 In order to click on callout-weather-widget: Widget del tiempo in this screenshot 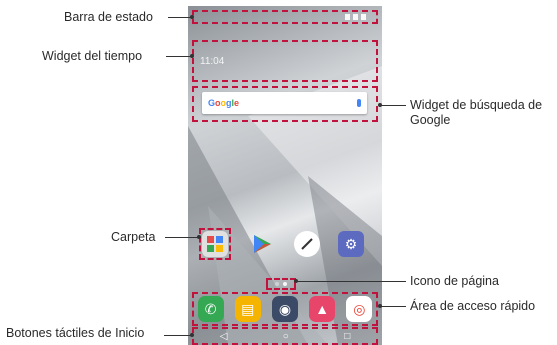, I will do `click(92, 56)`.